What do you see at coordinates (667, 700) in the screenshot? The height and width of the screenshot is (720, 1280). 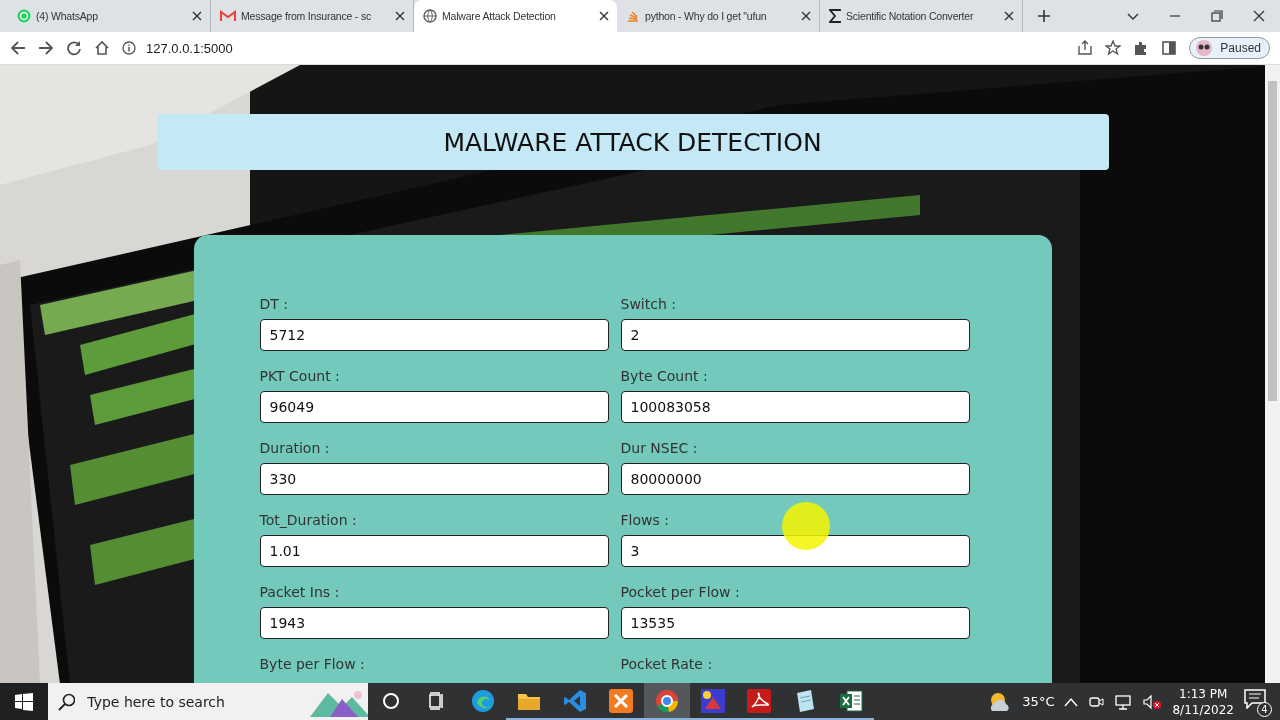 I see `chrome-icon` at bounding box center [667, 700].